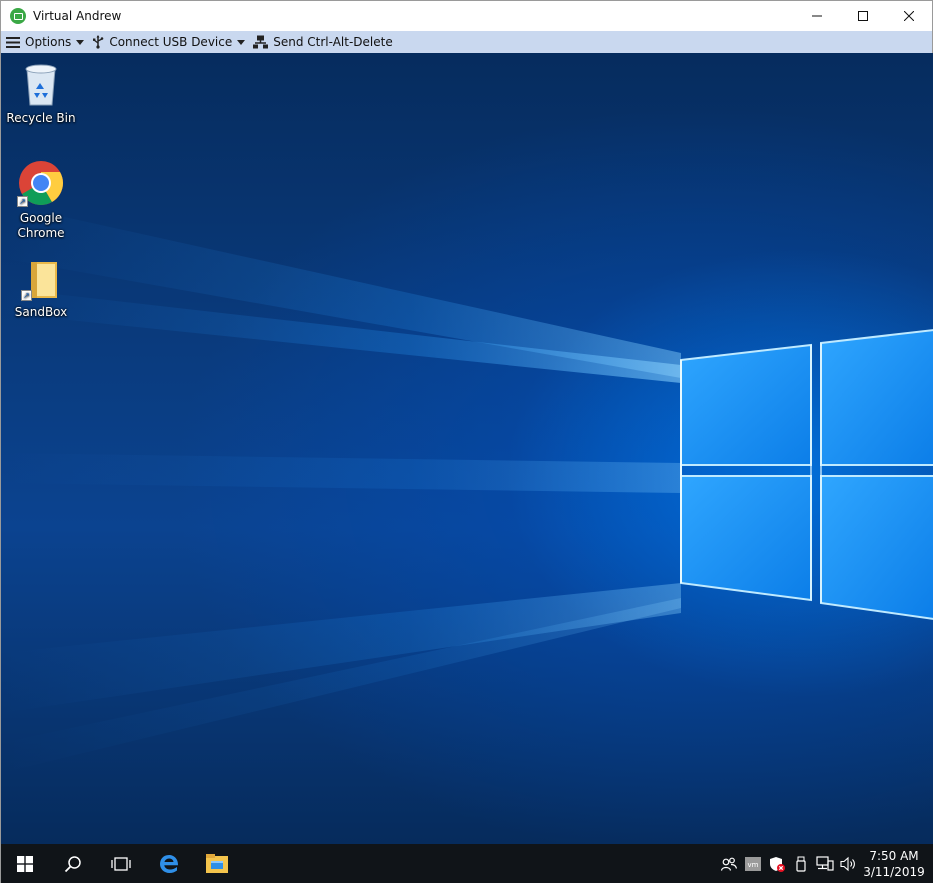 The image size is (933, 883). I want to click on svg-text: vm, so click(753, 865).